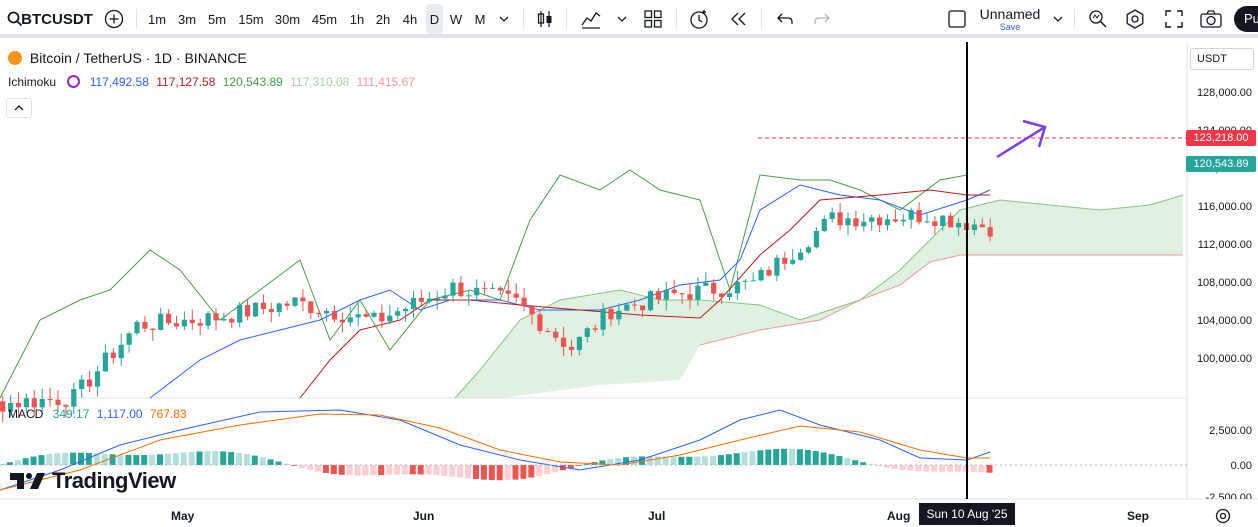 This screenshot has height=527, width=1258. I want to click on interval-dropdown-chevron-down-icon, so click(504, 19).